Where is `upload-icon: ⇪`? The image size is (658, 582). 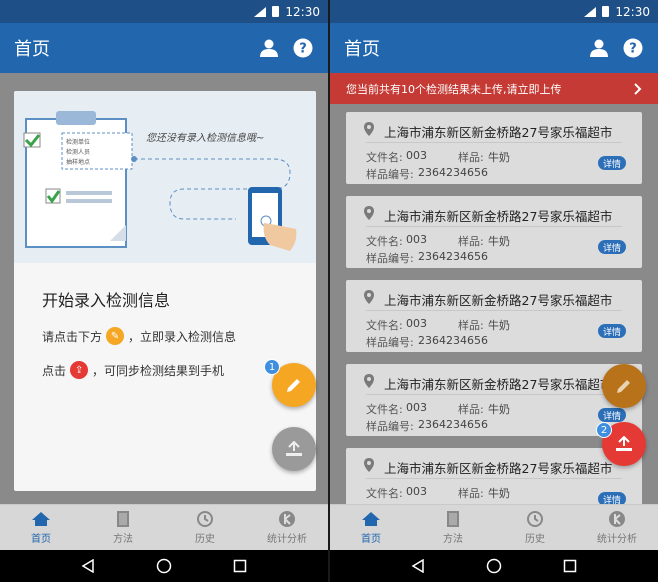 upload-icon: ⇪ is located at coordinates (79, 370).